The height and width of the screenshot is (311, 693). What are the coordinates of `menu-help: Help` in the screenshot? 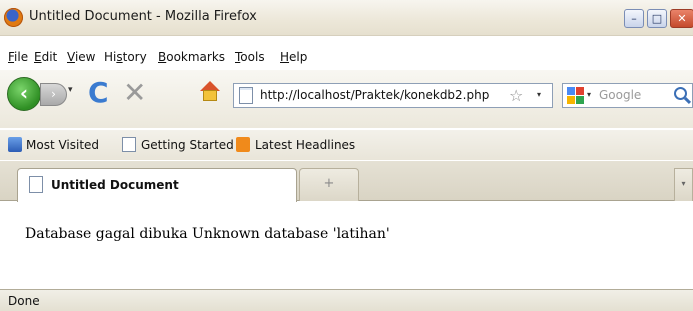 It's located at (293, 57).